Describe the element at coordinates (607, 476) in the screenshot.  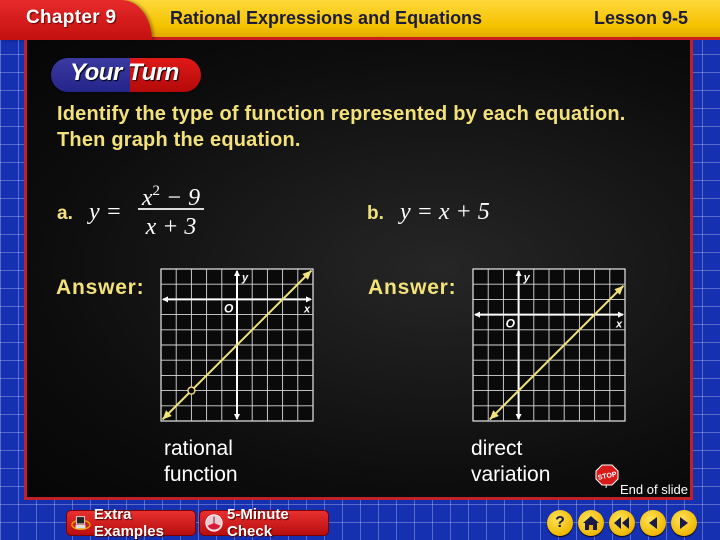
I see `stop-sign-icon: STOP` at that location.